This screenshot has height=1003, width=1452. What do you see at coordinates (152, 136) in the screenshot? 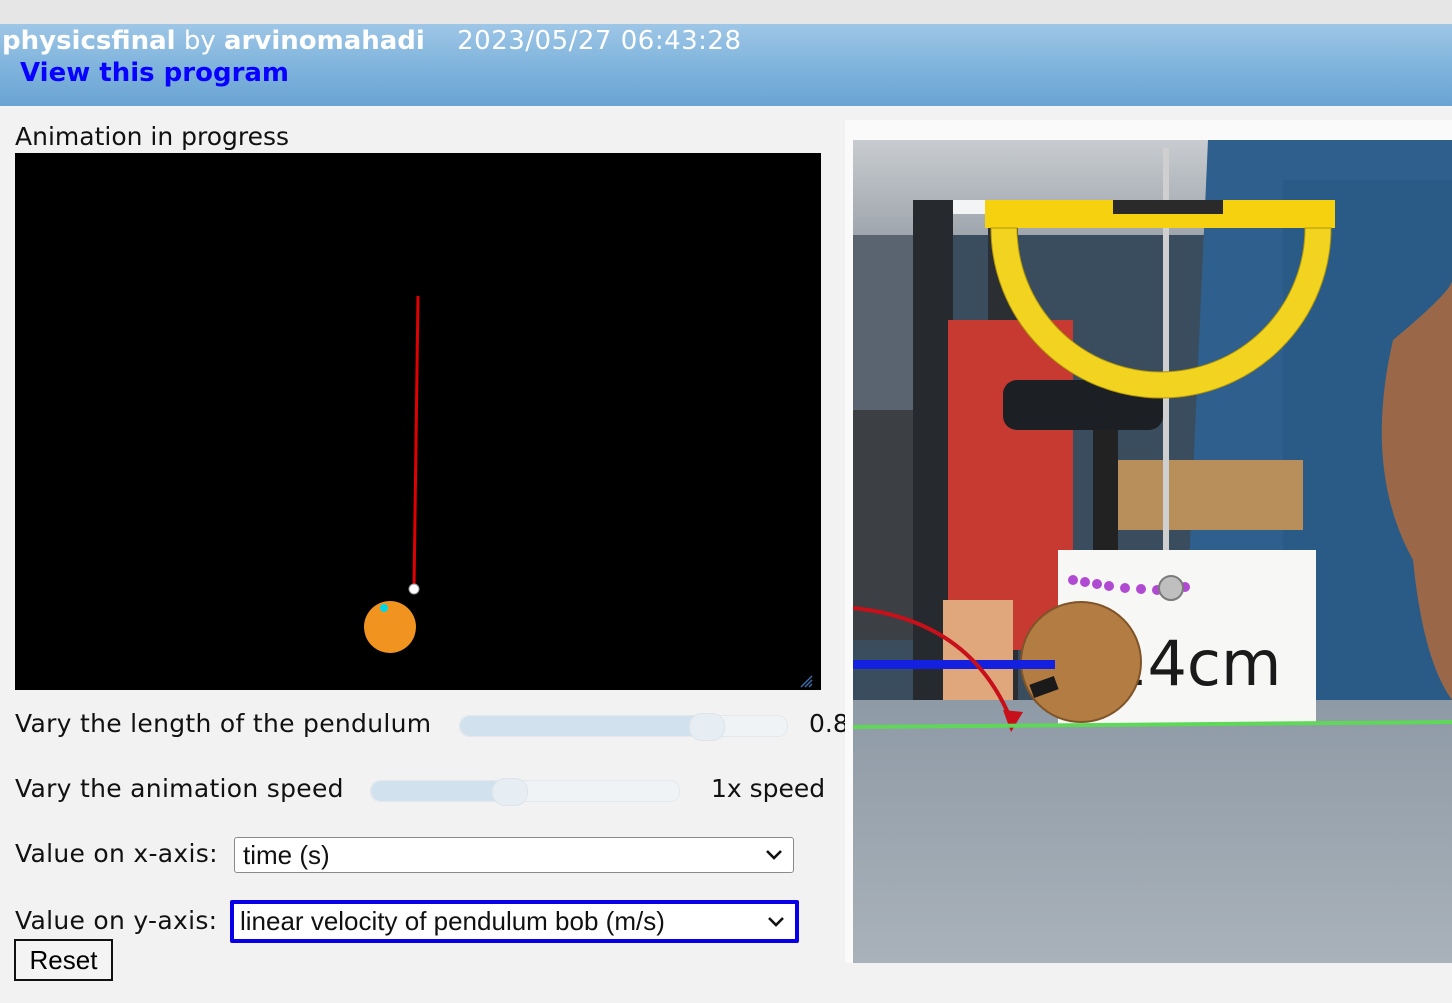
I see `animation-status: Animation in progress` at bounding box center [152, 136].